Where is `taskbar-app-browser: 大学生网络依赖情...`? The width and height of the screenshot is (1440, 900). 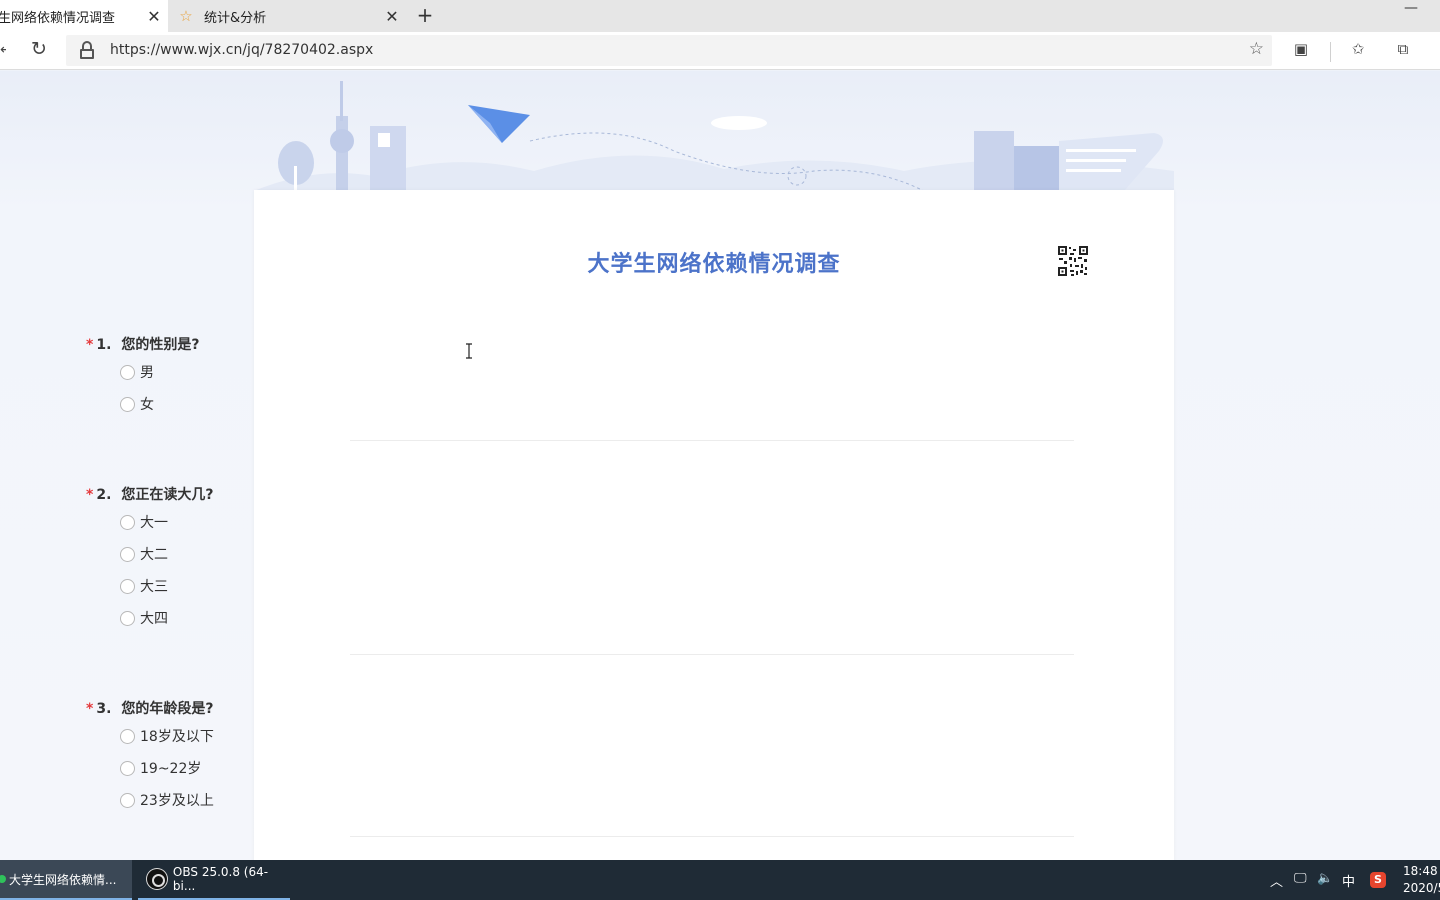 taskbar-app-browser: 大学生网络依赖情... is located at coordinates (66, 880).